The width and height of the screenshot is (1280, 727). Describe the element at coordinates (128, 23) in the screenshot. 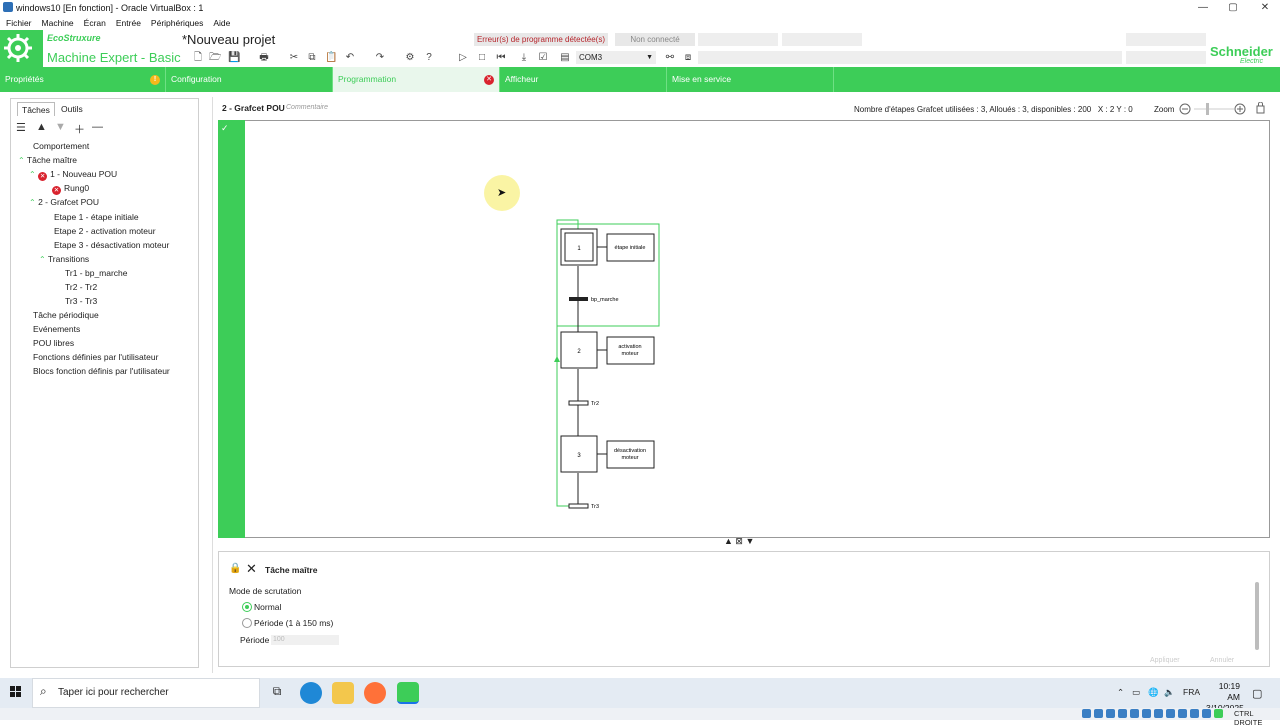

I see `menu-entree: Entrée` at that location.